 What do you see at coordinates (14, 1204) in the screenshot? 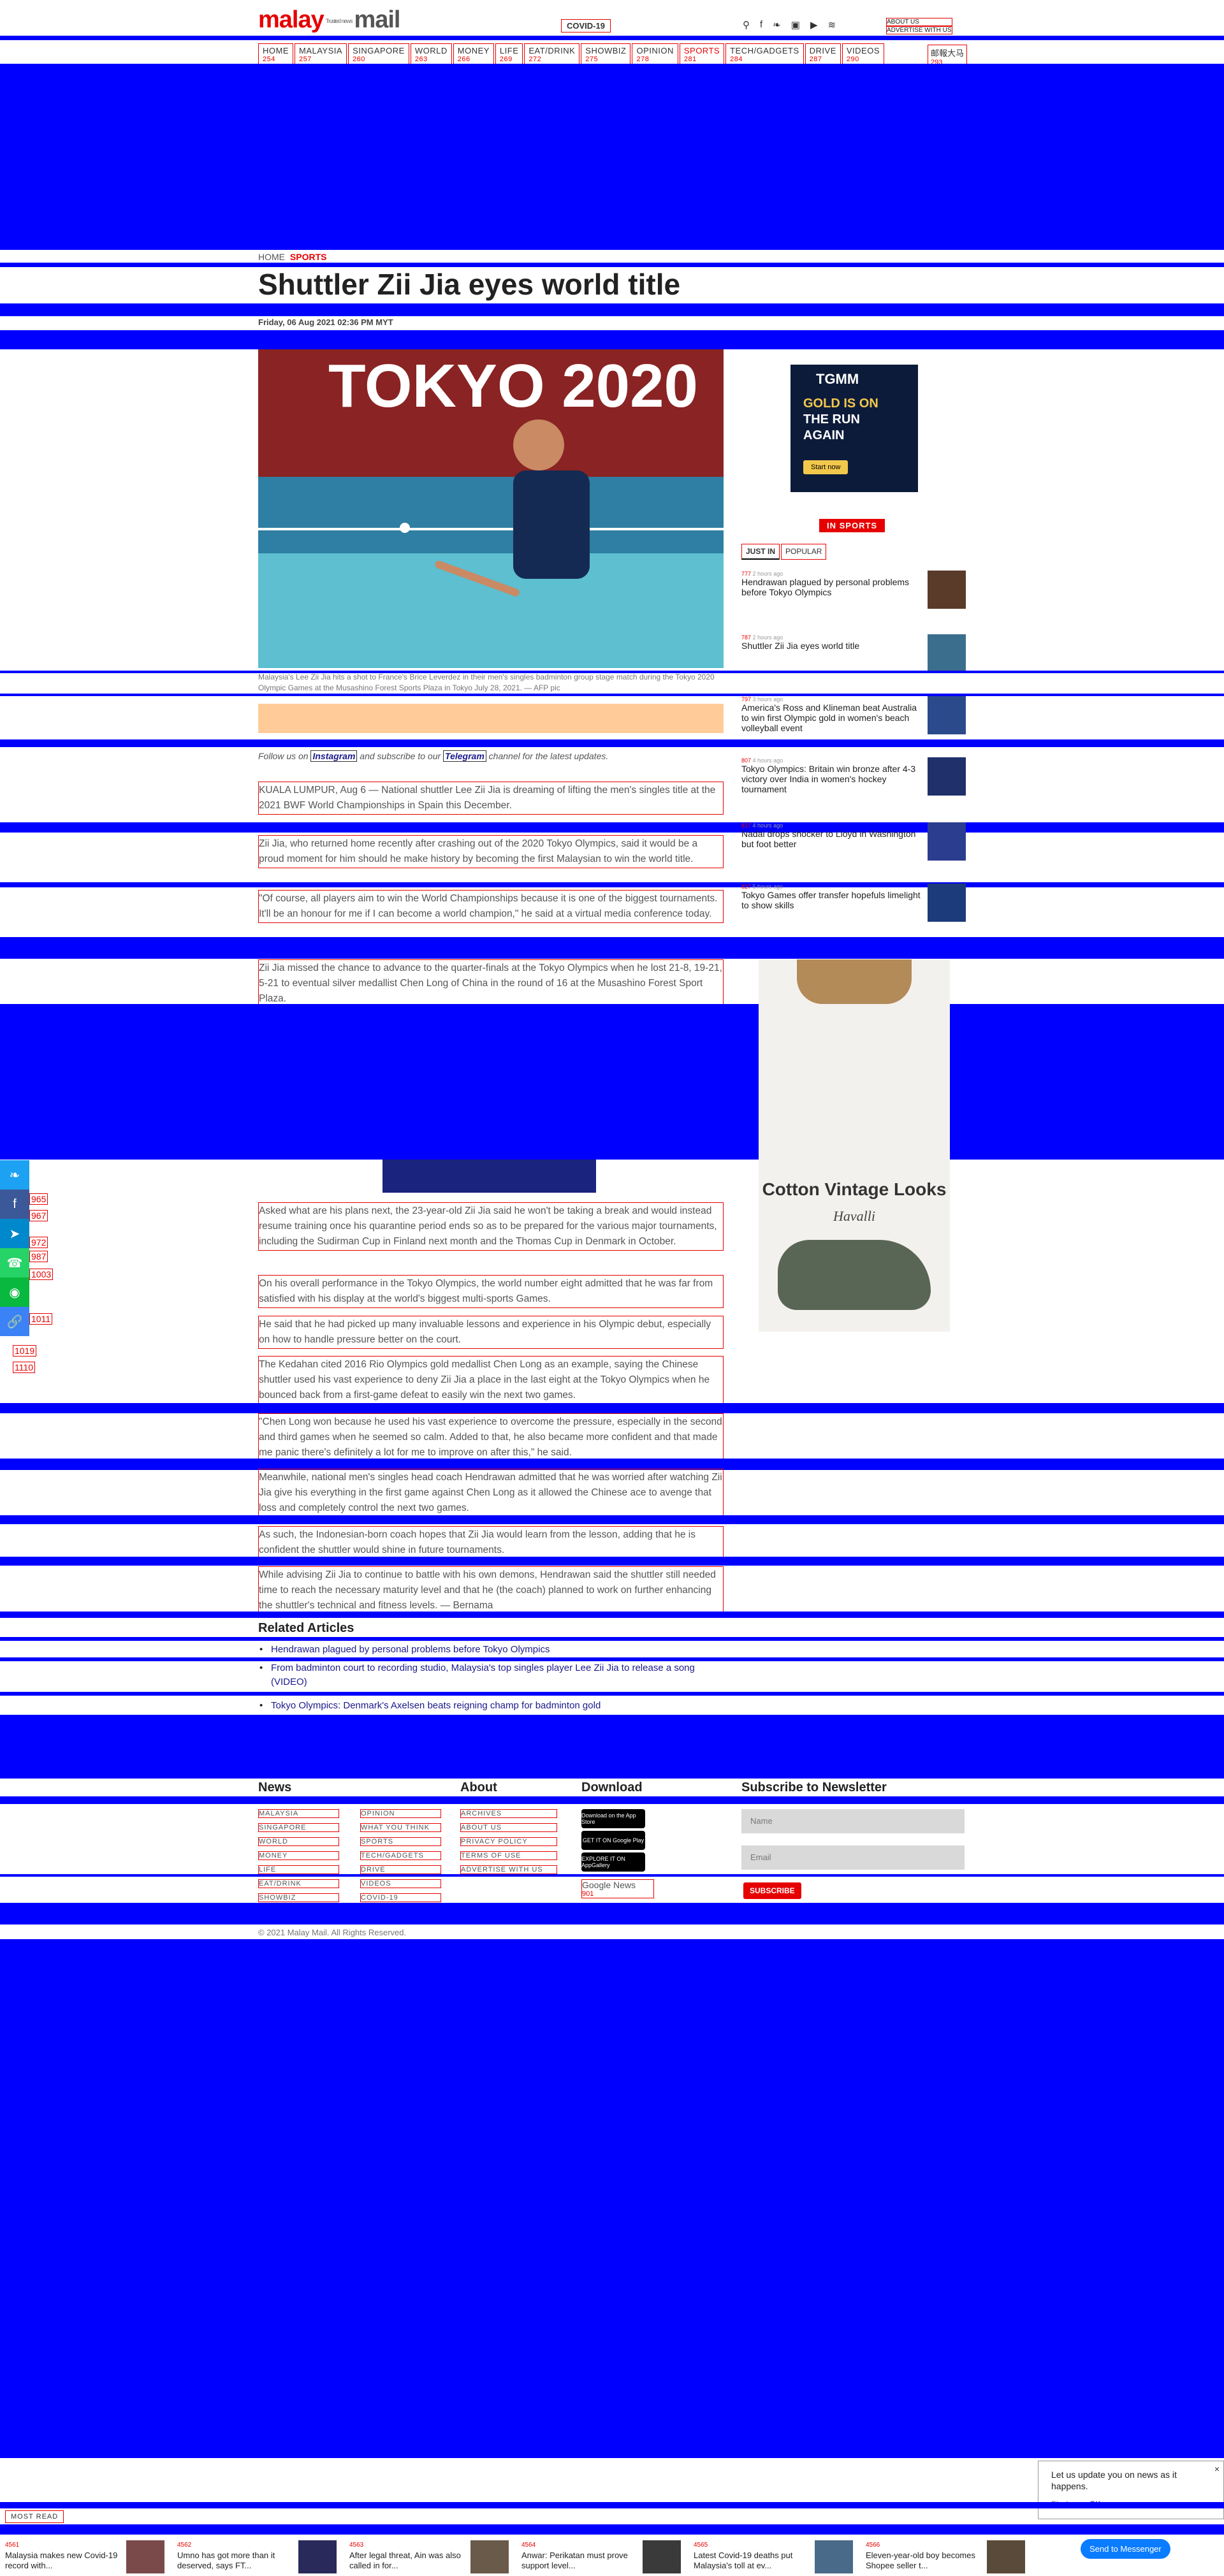
I see `share-facebook-icon: f` at bounding box center [14, 1204].